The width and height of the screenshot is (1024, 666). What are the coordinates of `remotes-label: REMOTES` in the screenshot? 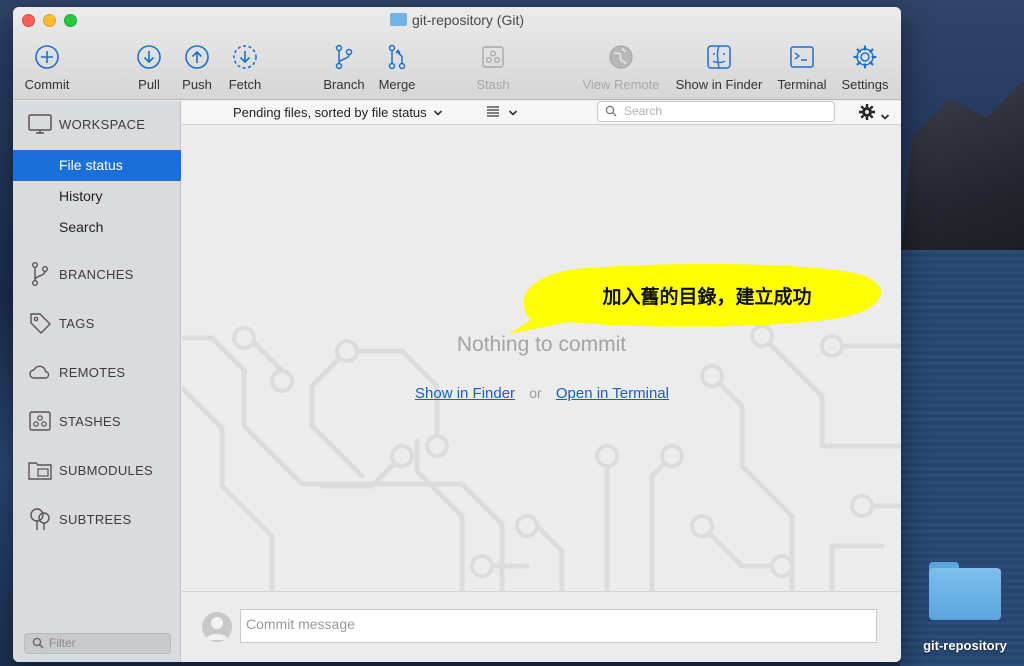 It's located at (92, 372).